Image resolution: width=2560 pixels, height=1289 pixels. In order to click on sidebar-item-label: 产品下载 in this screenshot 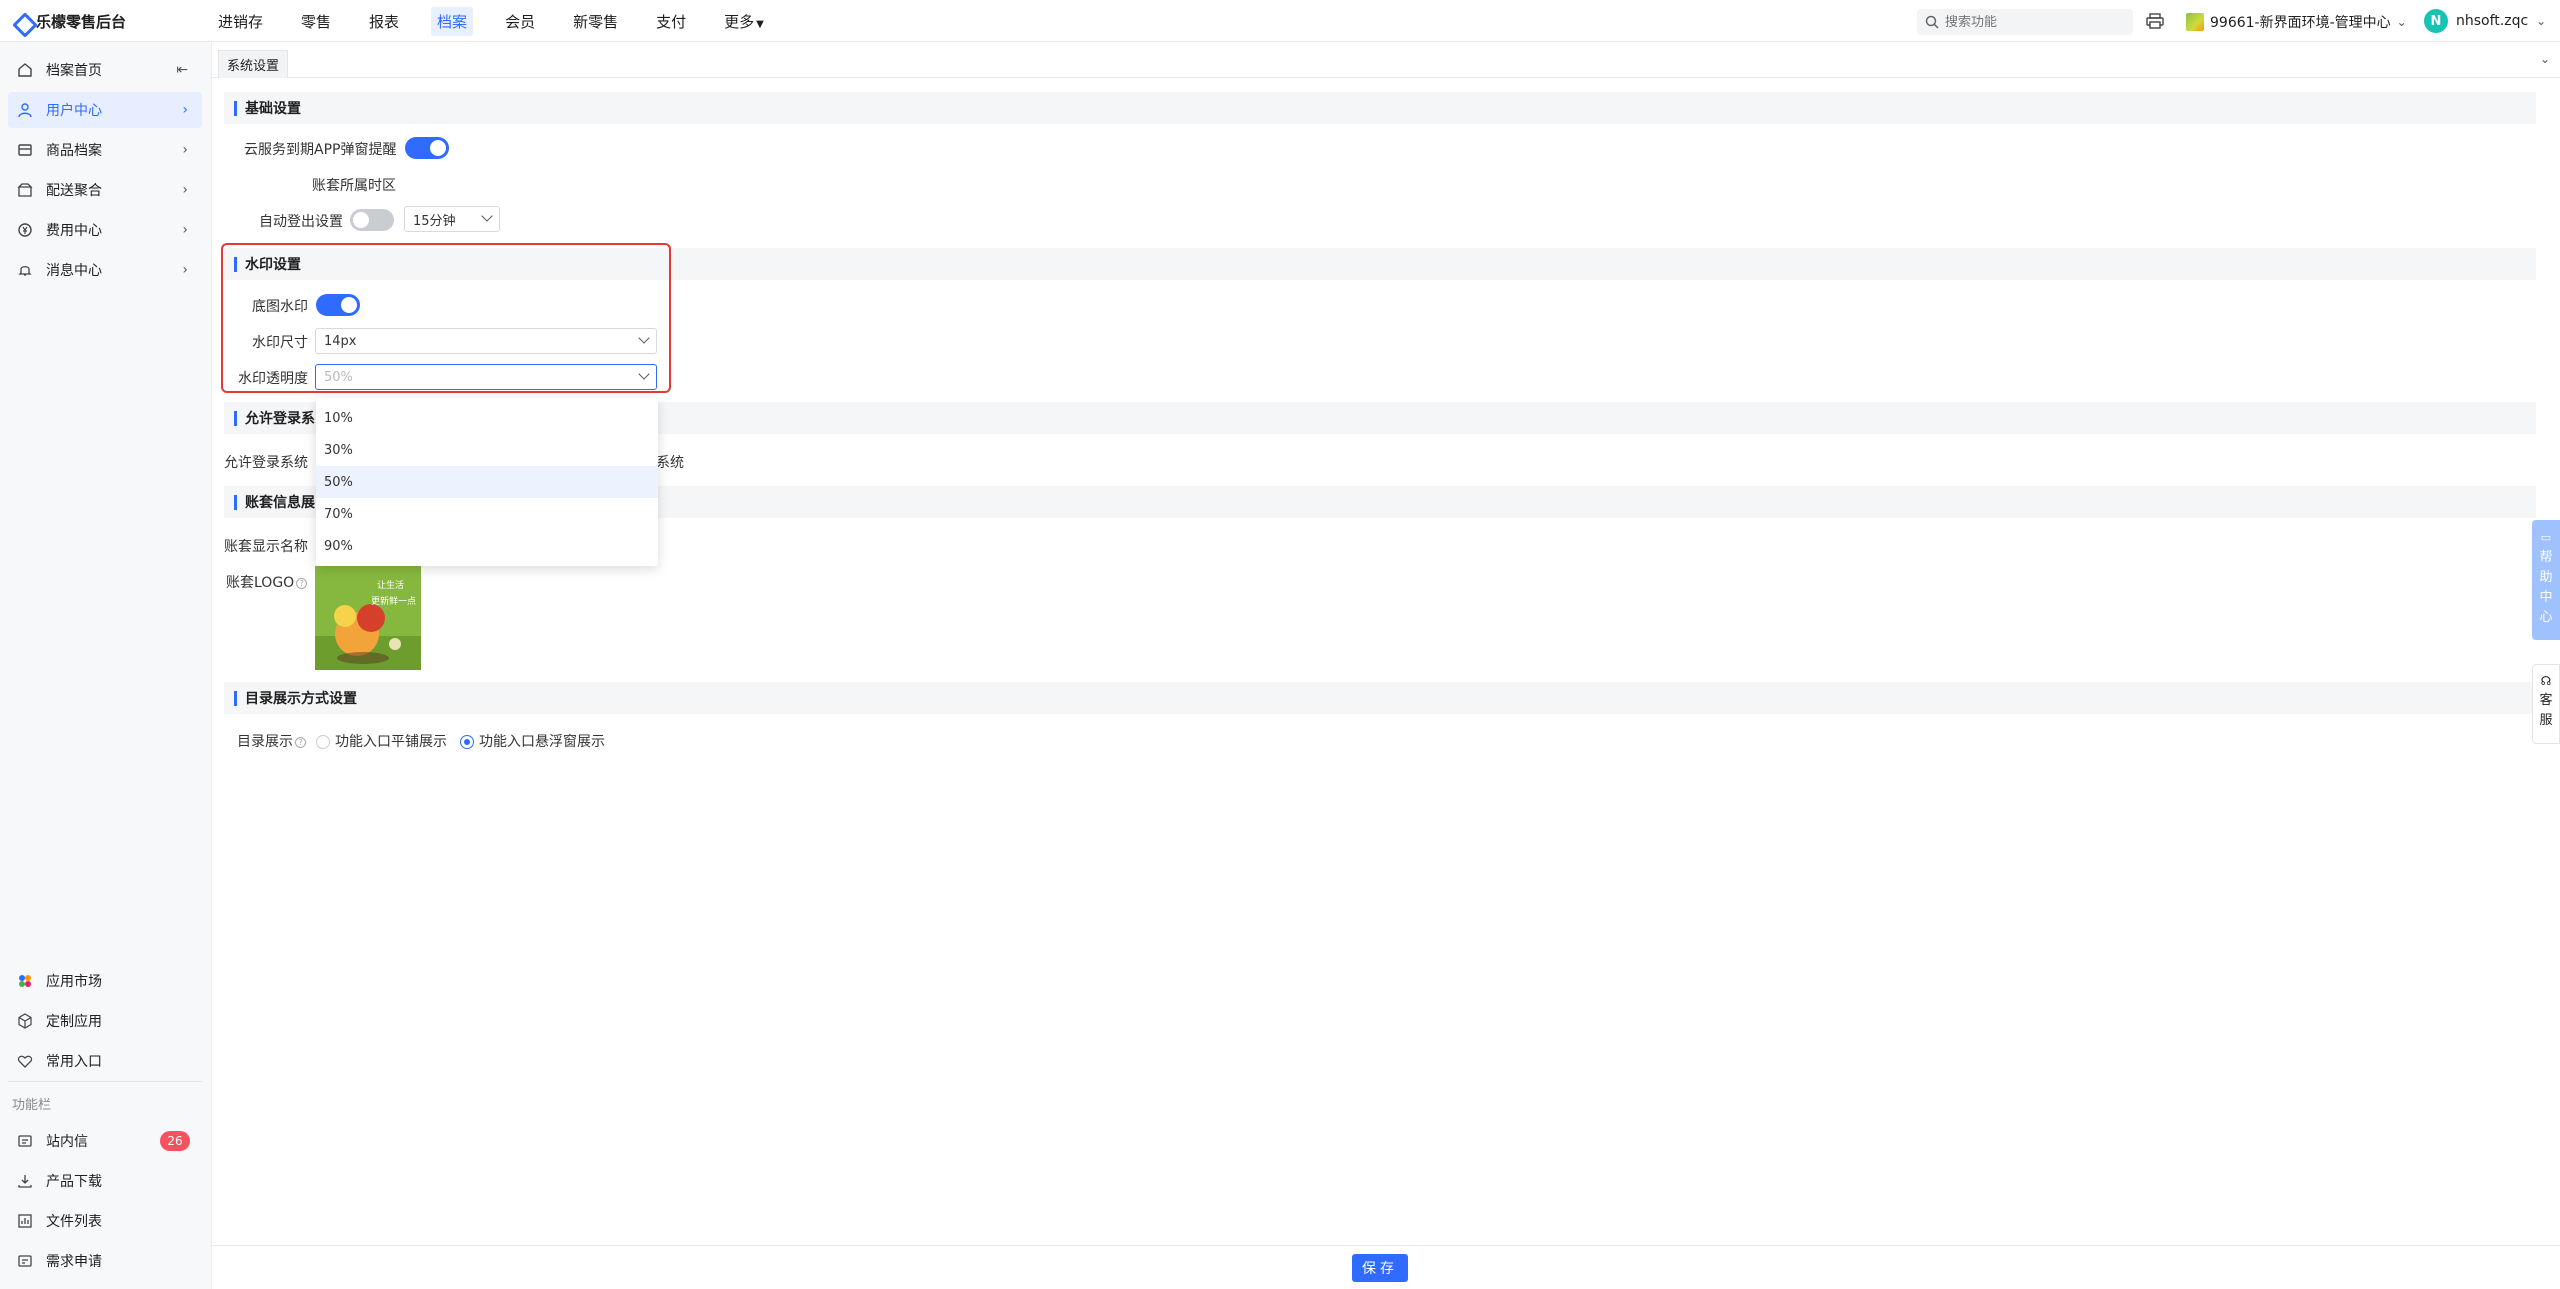, I will do `click(74, 1182)`.